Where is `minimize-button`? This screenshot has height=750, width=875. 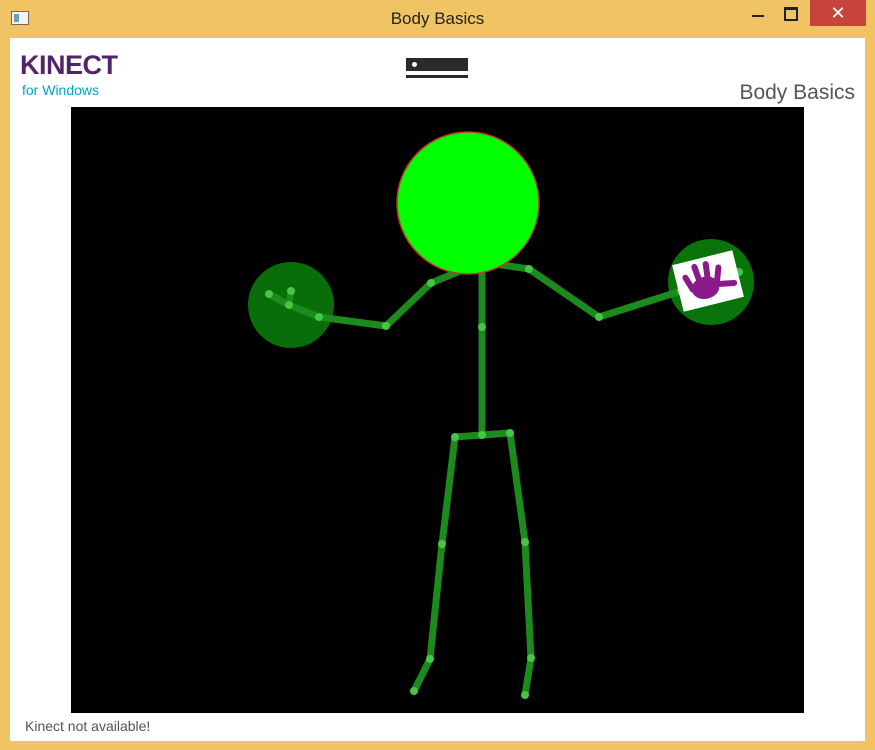 minimize-button is located at coordinates (758, 13).